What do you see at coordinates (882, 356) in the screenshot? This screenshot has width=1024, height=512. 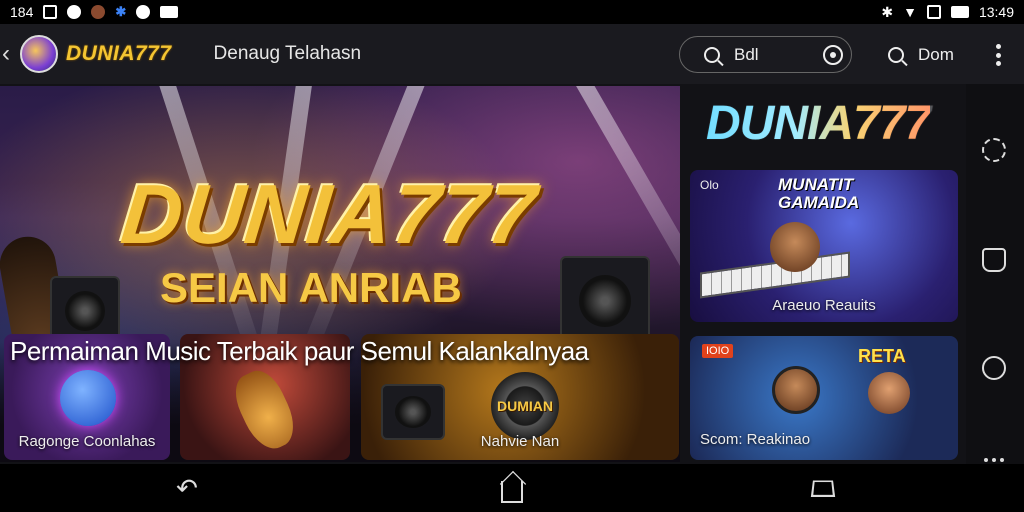 I see `featured-card-title: RETA` at bounding box center [882, 356].